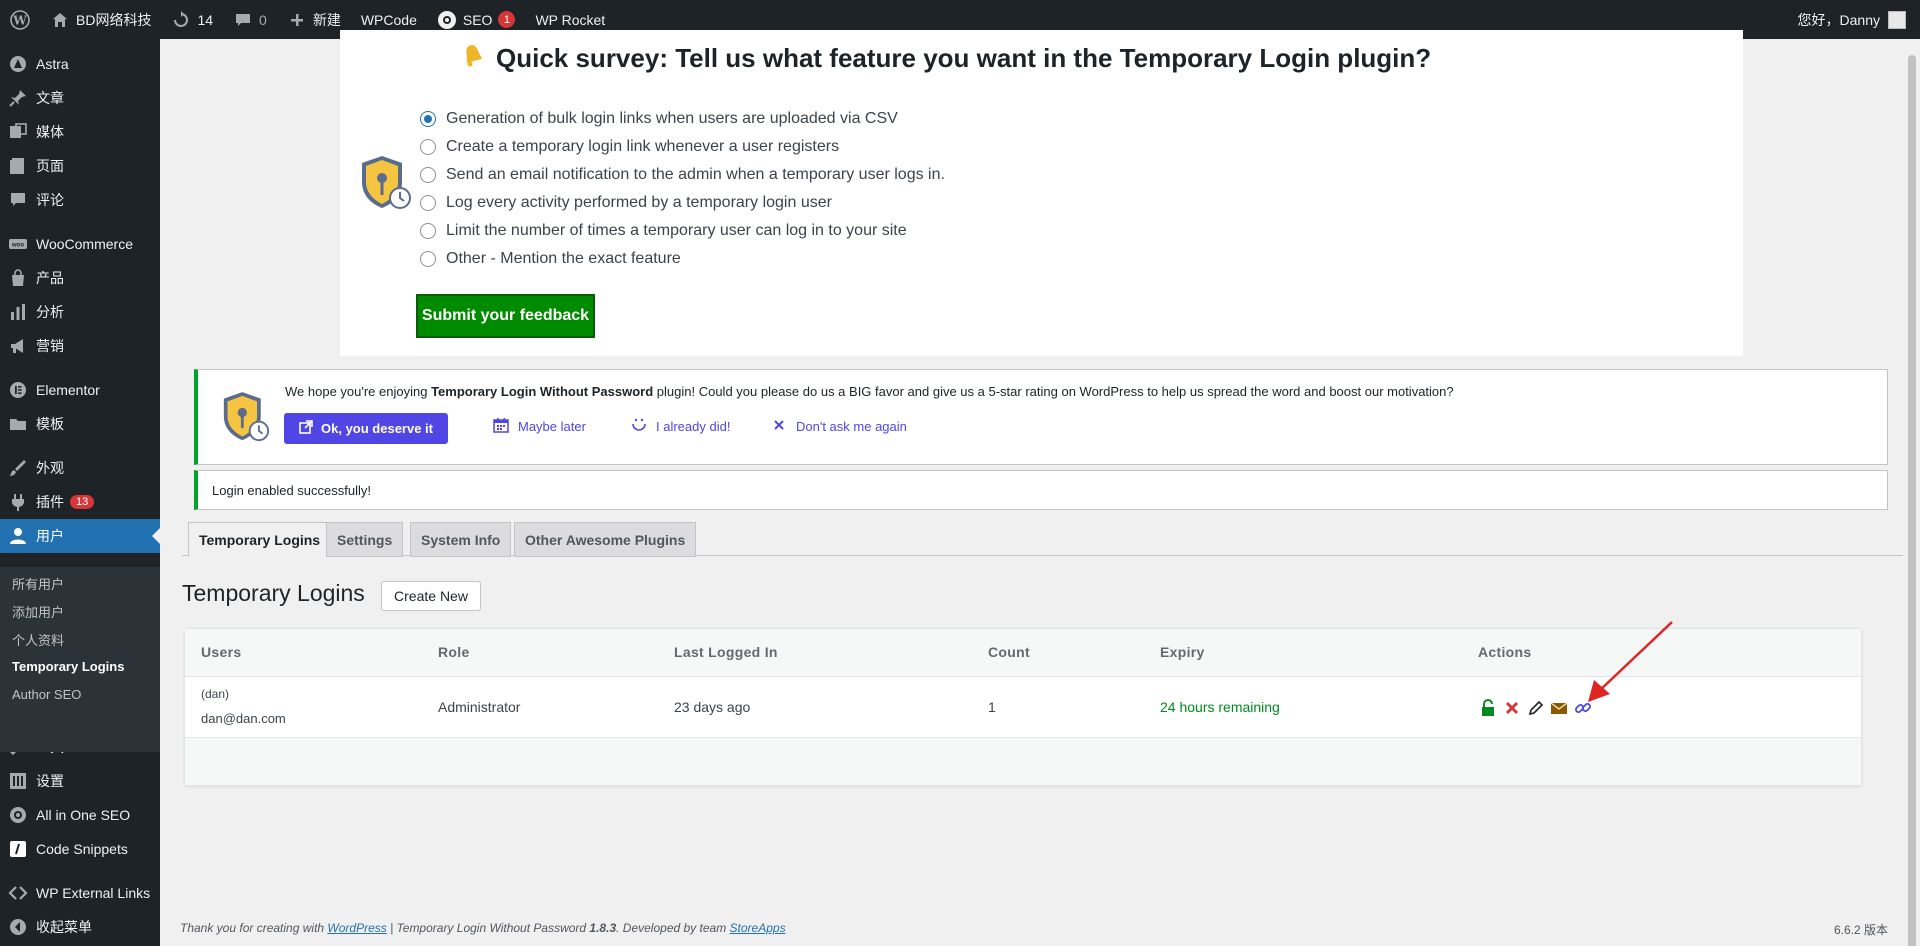 Image resolution: width=1920 pixels, height=946 pixels. I want to click on column-header-expiry: Expiry, so click(1182, 652).